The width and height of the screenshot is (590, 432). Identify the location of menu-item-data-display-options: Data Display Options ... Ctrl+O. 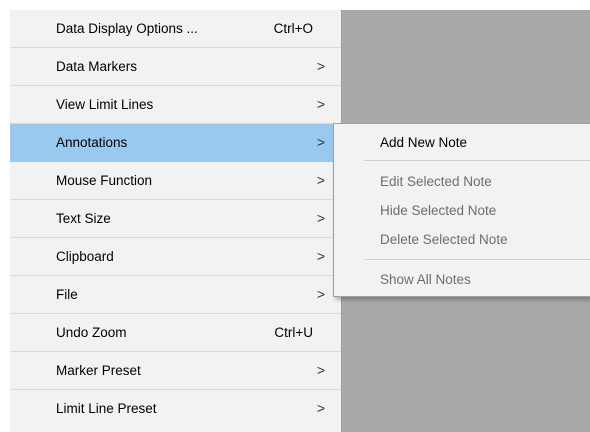
(175, 29).